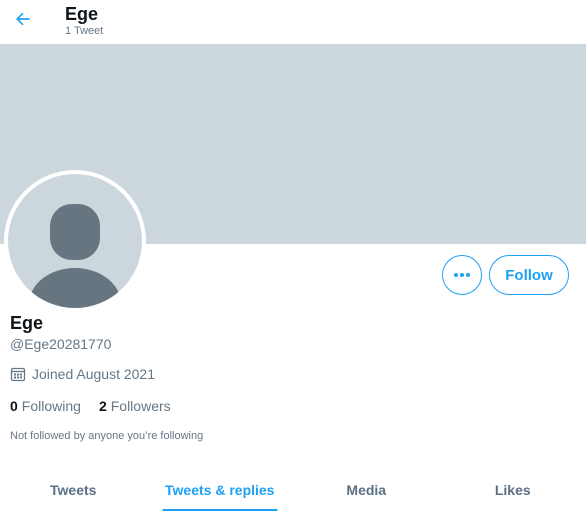 The height and width of the screenshot is (513, 586). I want to click on following-link: 0 Following, so click(45, 406).